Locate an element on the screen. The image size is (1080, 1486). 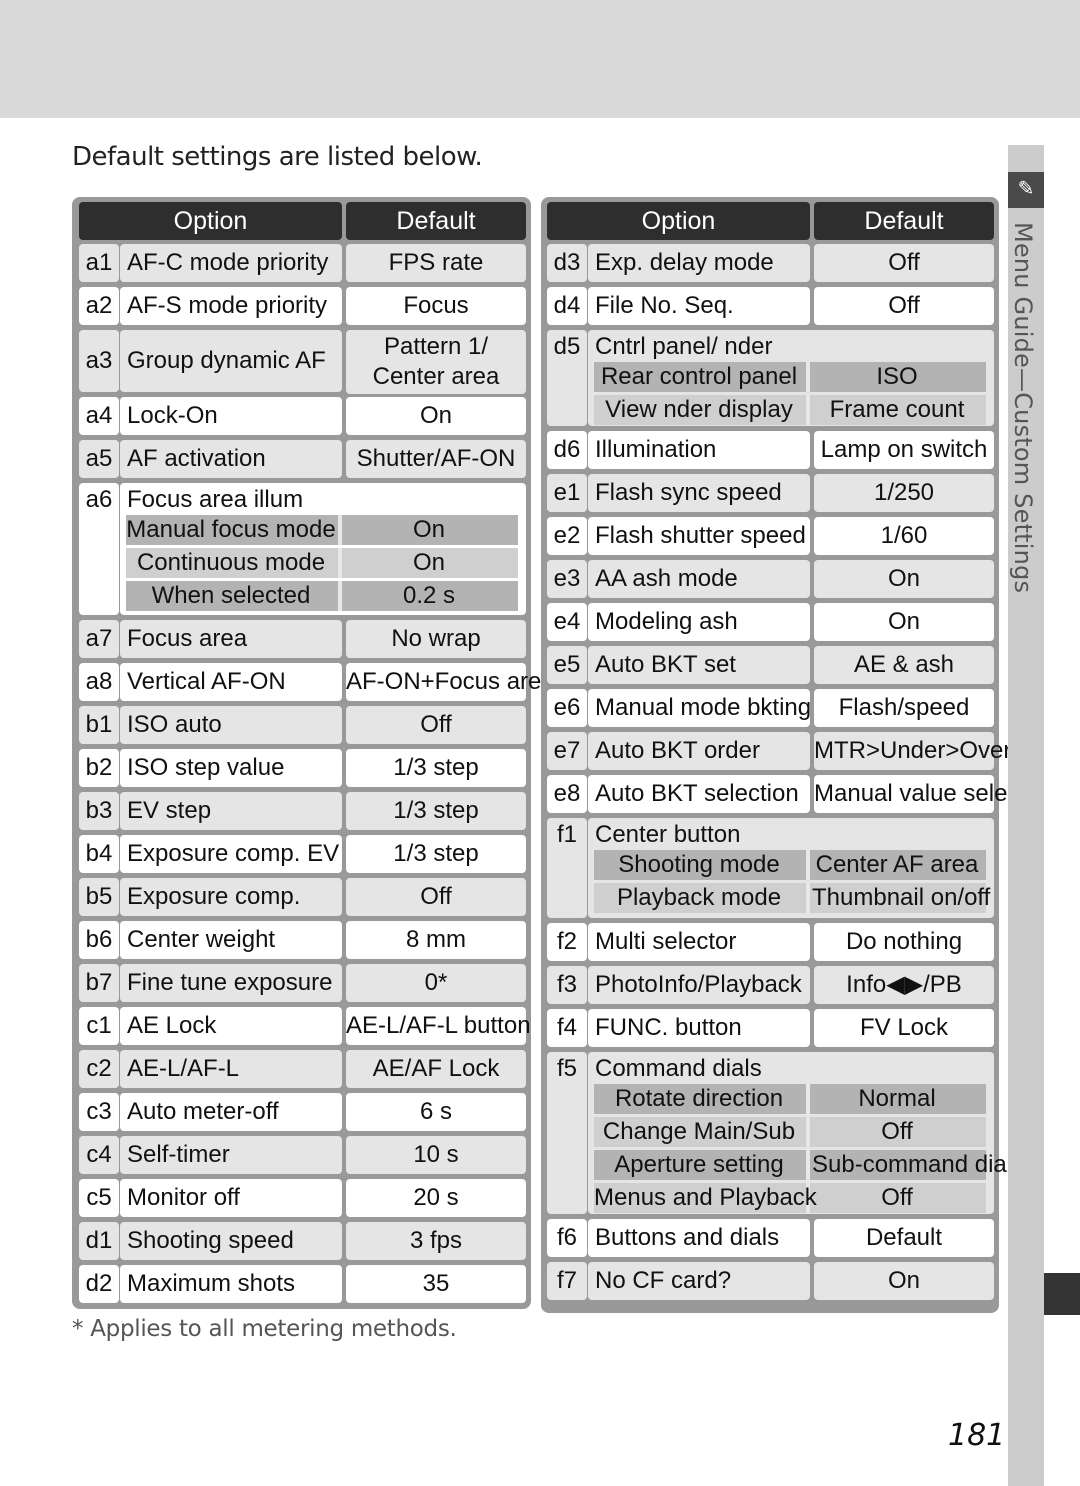
row-code: f2 is located at coordinates (567, 942).